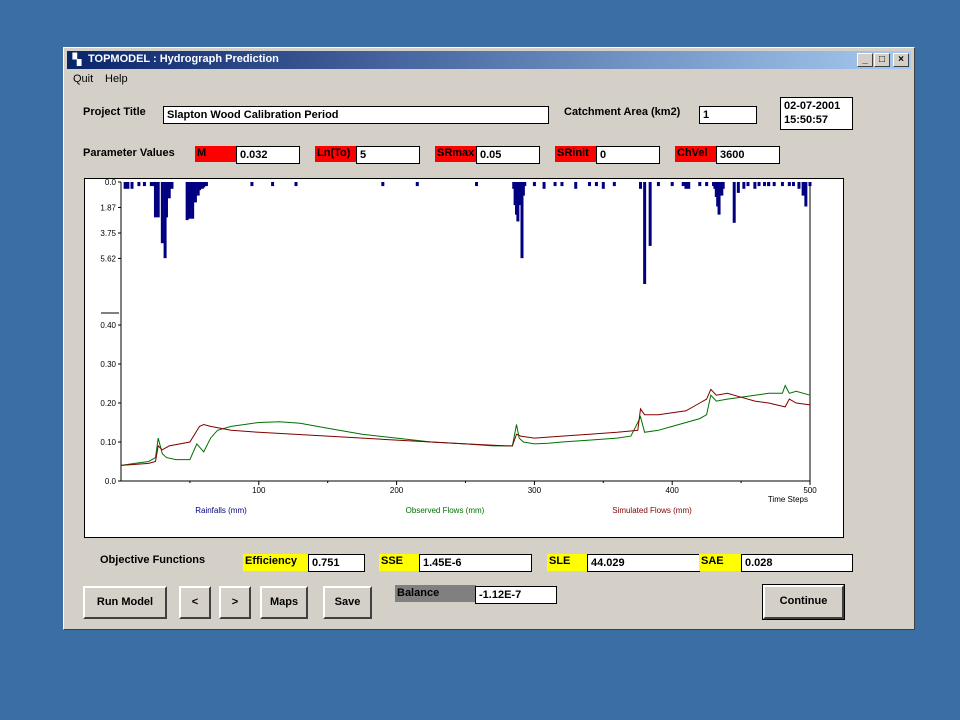  What do you see at coordinates (720, 562) in the screenshot?
I see `objective-sae-label: SAE` at bounding box center [720, 562].